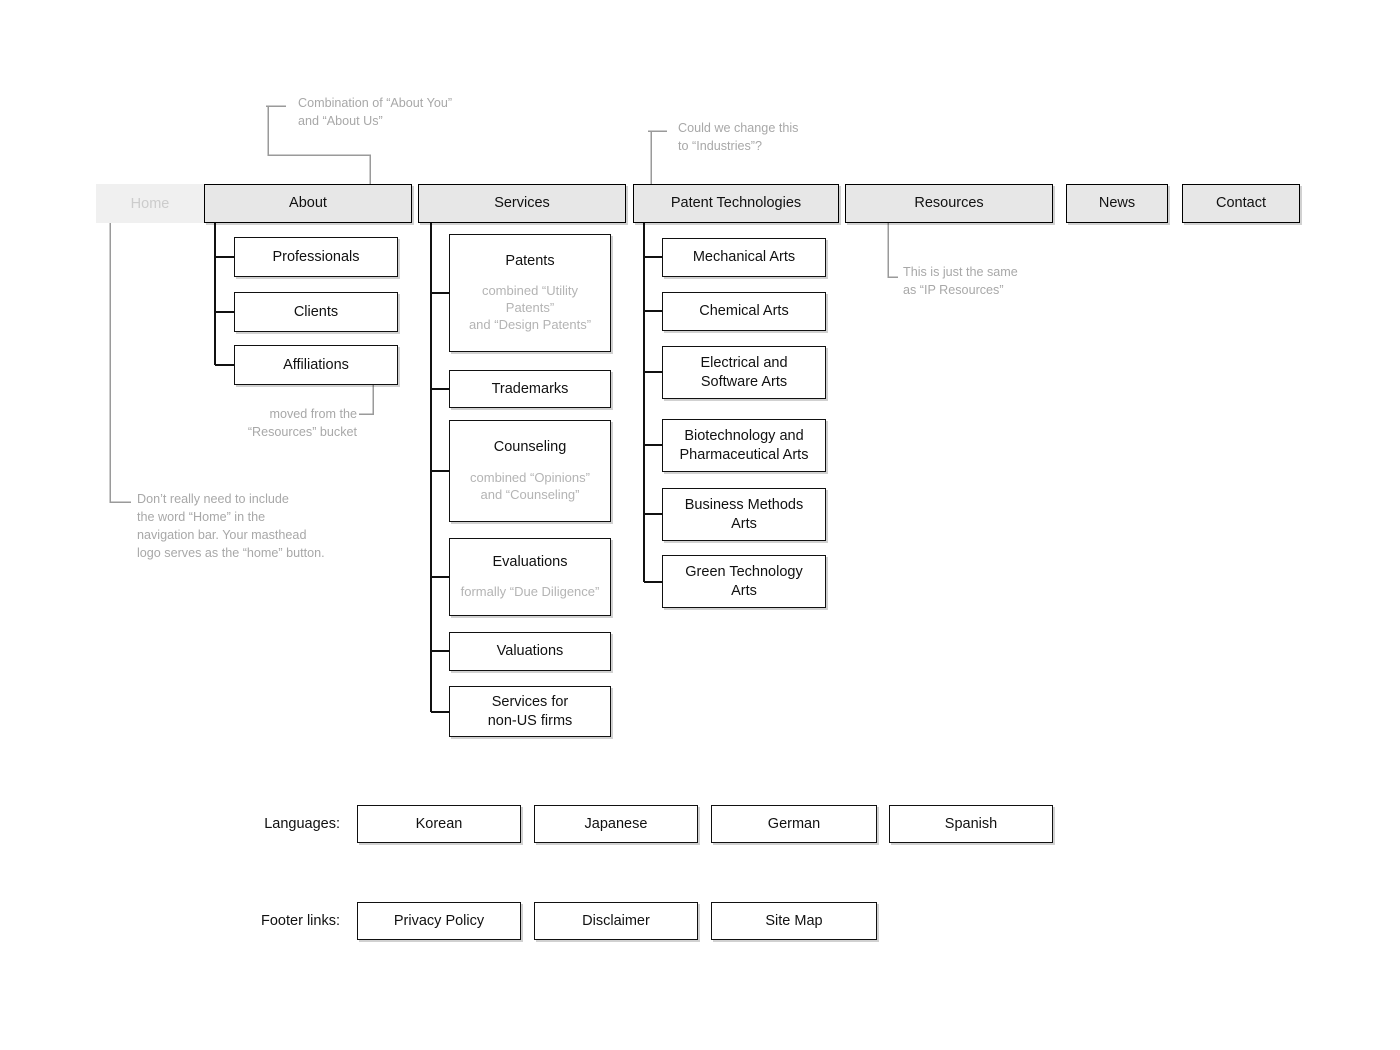 This screenshot has width=1400, height=1050. I want to click on nav-item-services: Services, so click(522, 203).